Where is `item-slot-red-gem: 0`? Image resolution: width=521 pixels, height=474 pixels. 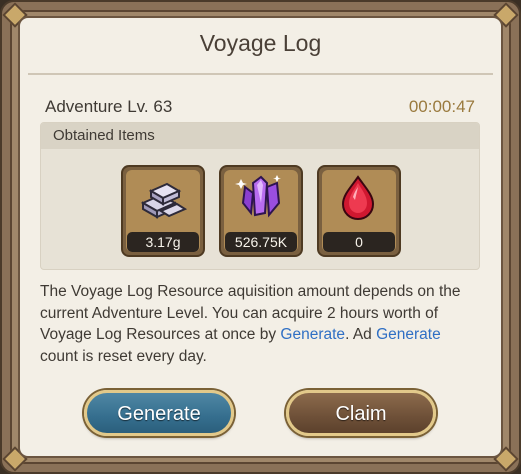
item-slot-red-gem: 0 is located at coordinates (359, 211).